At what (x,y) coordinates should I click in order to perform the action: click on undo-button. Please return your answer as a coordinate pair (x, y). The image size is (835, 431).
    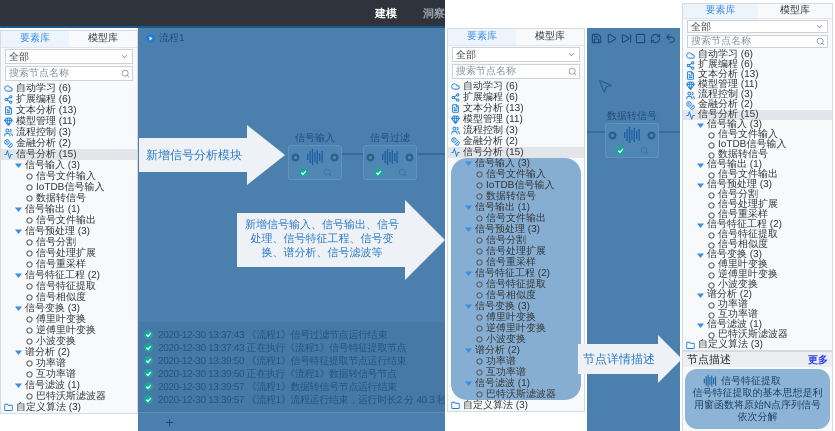
    Looking at the image, I should click on (670, 38).